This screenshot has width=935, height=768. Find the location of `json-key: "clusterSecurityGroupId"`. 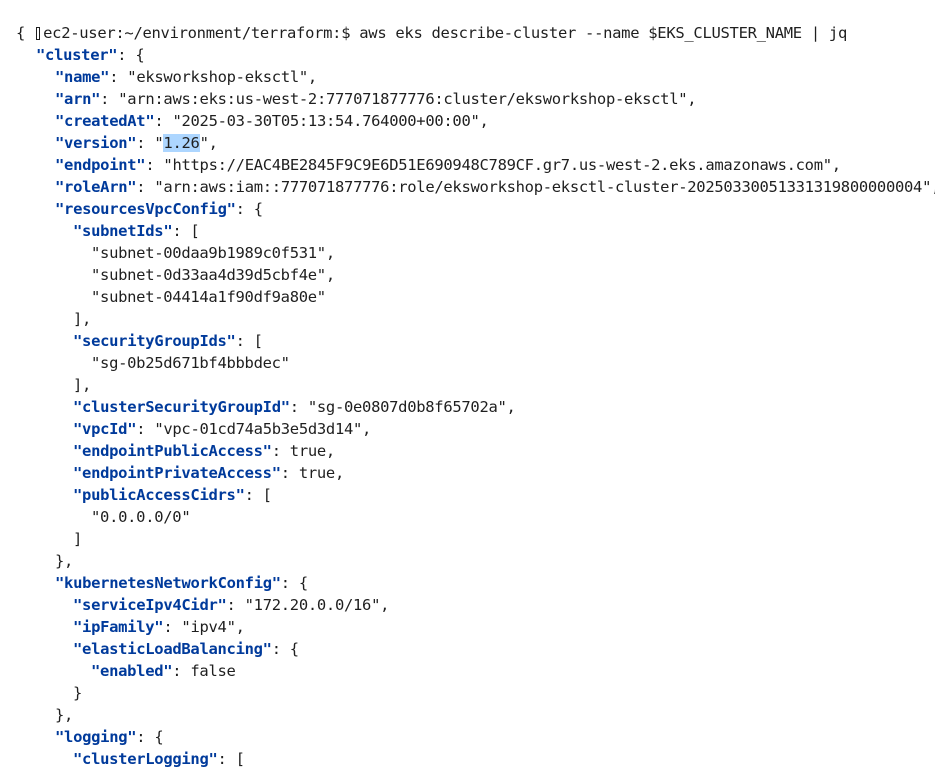

json-key: "clusterSecurityGroupId" is located at coordinates (181, 407).